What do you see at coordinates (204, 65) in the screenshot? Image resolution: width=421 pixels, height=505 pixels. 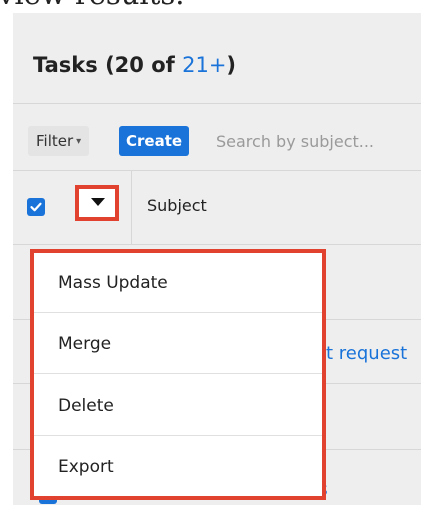 I see `total-count-link: 21+` at bounding box center [204, 65].